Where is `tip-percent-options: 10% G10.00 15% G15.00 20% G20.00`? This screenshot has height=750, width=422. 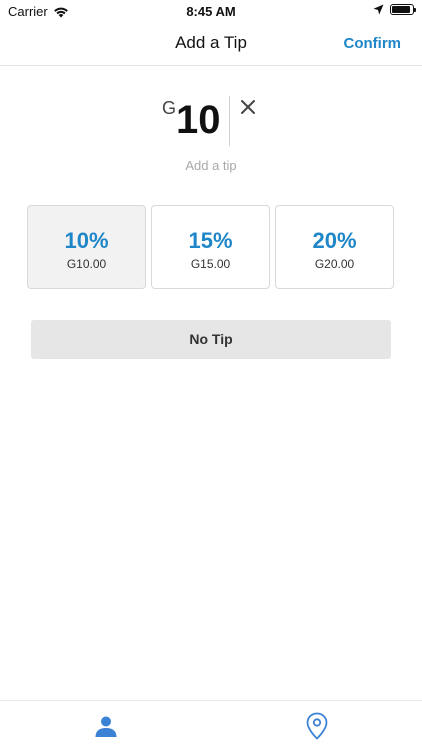
tip-percent-options: 10% G10.00 15% G15.00 20% G20.00 is located at coordinates (210, 247).